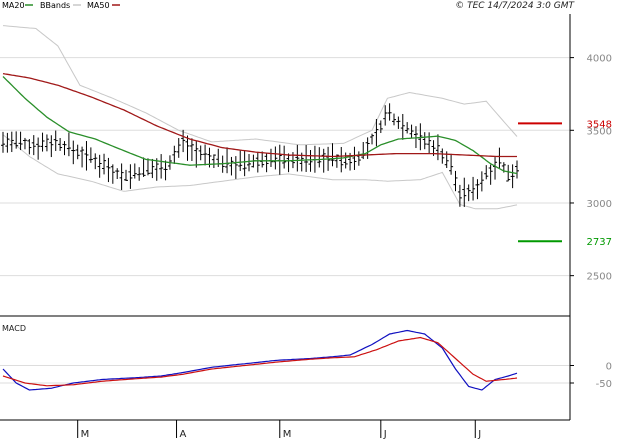 Image resolution: width=627 pixels, height=444 pixels. What do you see at coordinates (599, 59) in the screenshot?
I see `price-tick-label: 4000` at bounding box center [599, 59].